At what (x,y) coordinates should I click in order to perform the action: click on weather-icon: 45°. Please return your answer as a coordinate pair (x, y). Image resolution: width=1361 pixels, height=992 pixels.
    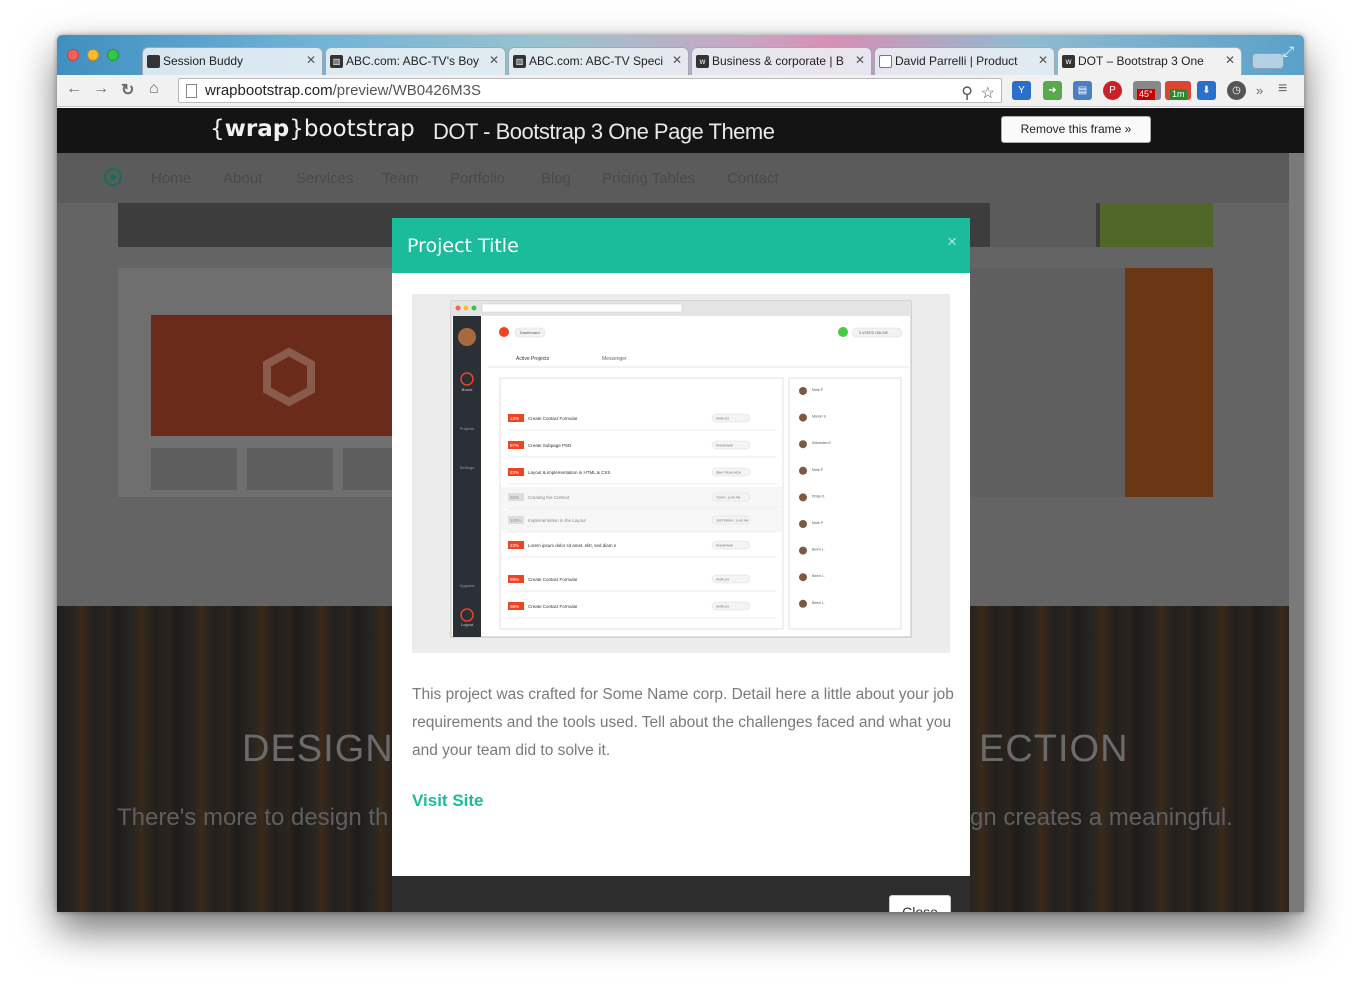
    Looking at the image, I should click on (1147, 90).